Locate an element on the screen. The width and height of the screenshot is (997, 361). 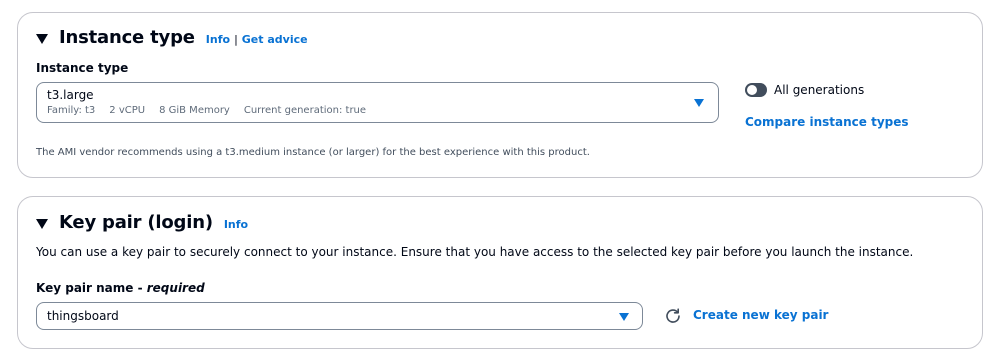
meta-family: Family: t3 is located at coordinates (71, 110).